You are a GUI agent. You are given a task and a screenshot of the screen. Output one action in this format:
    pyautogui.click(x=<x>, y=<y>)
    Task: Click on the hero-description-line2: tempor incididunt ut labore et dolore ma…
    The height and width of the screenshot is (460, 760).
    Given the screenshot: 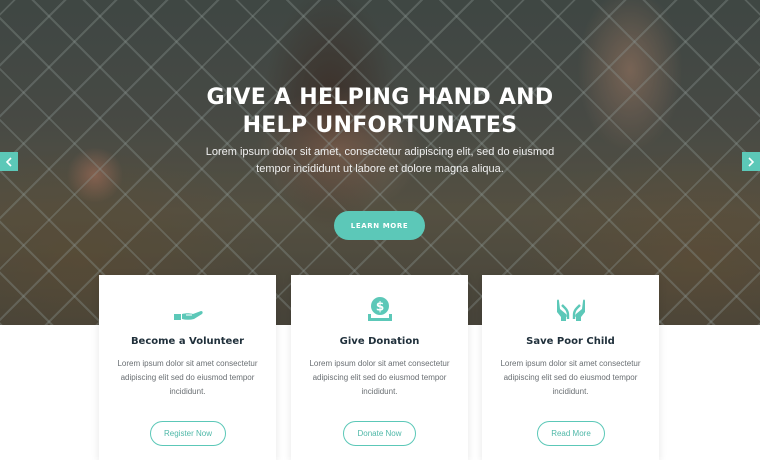 What is the action you would take?
    pyautogui.click(x=380, y=169)
    